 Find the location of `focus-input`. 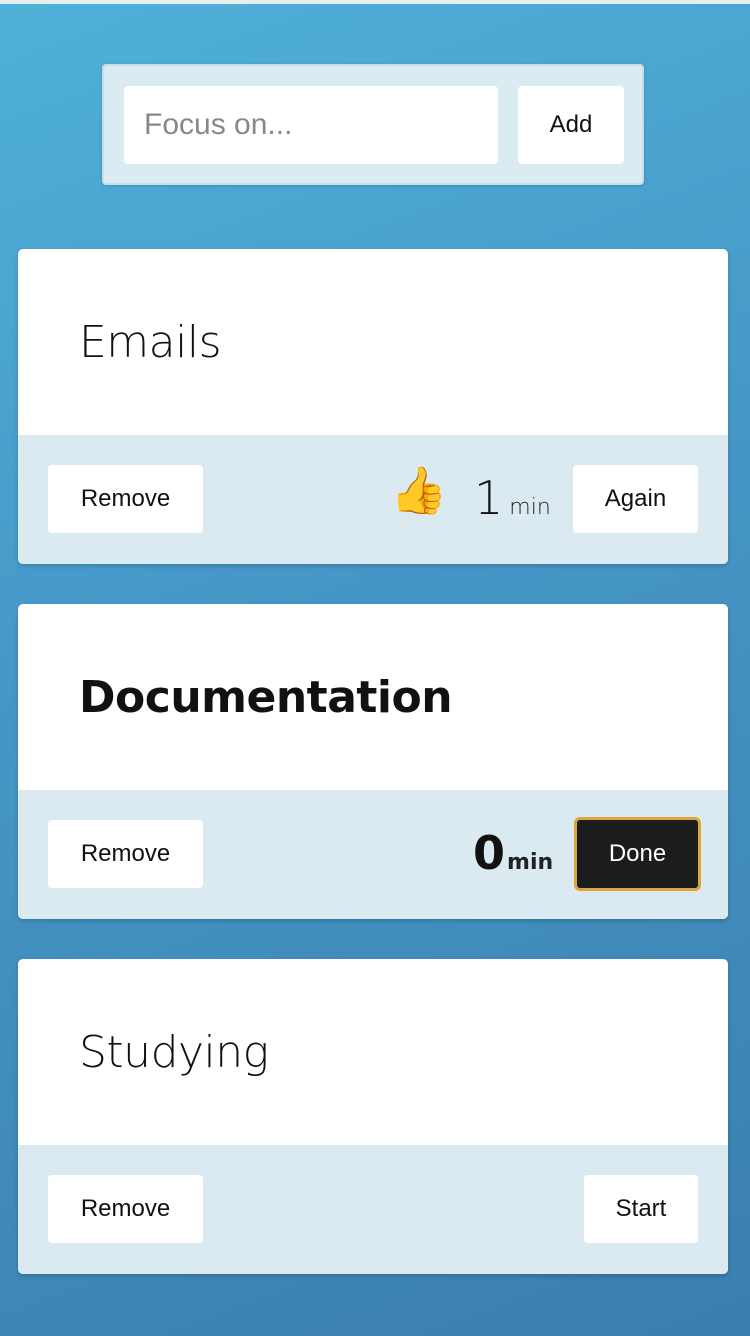

focus-input is located at coordinates (311, 125).